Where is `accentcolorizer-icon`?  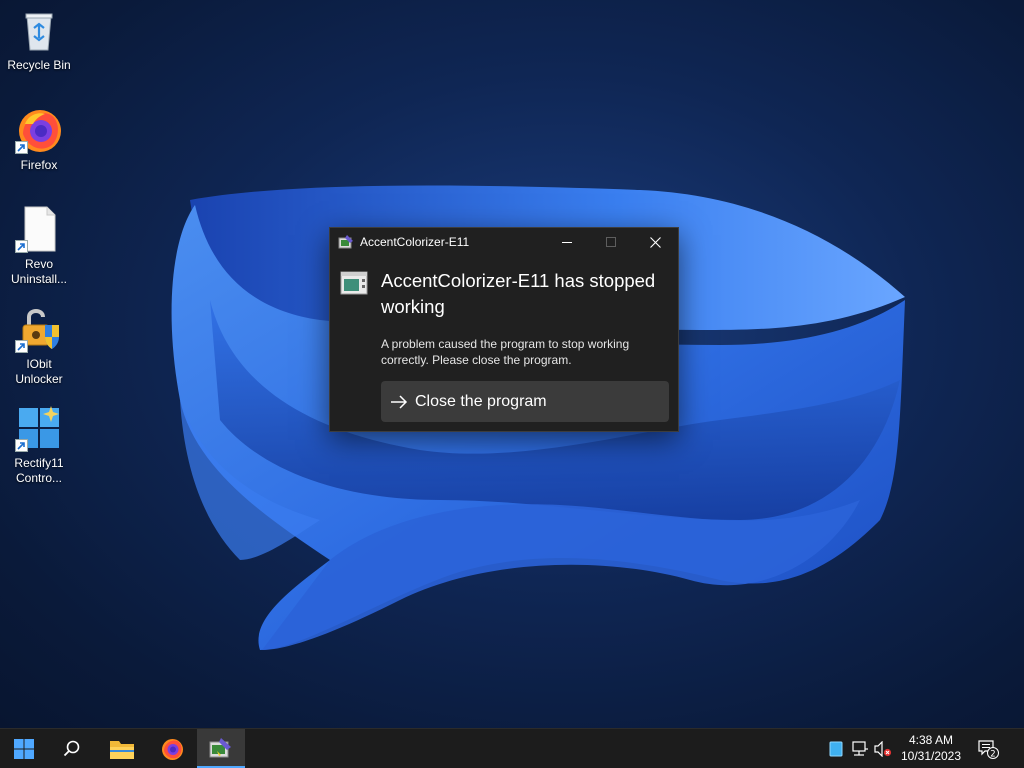 accentcolorizer-icon is located at coordinates (220, 747).